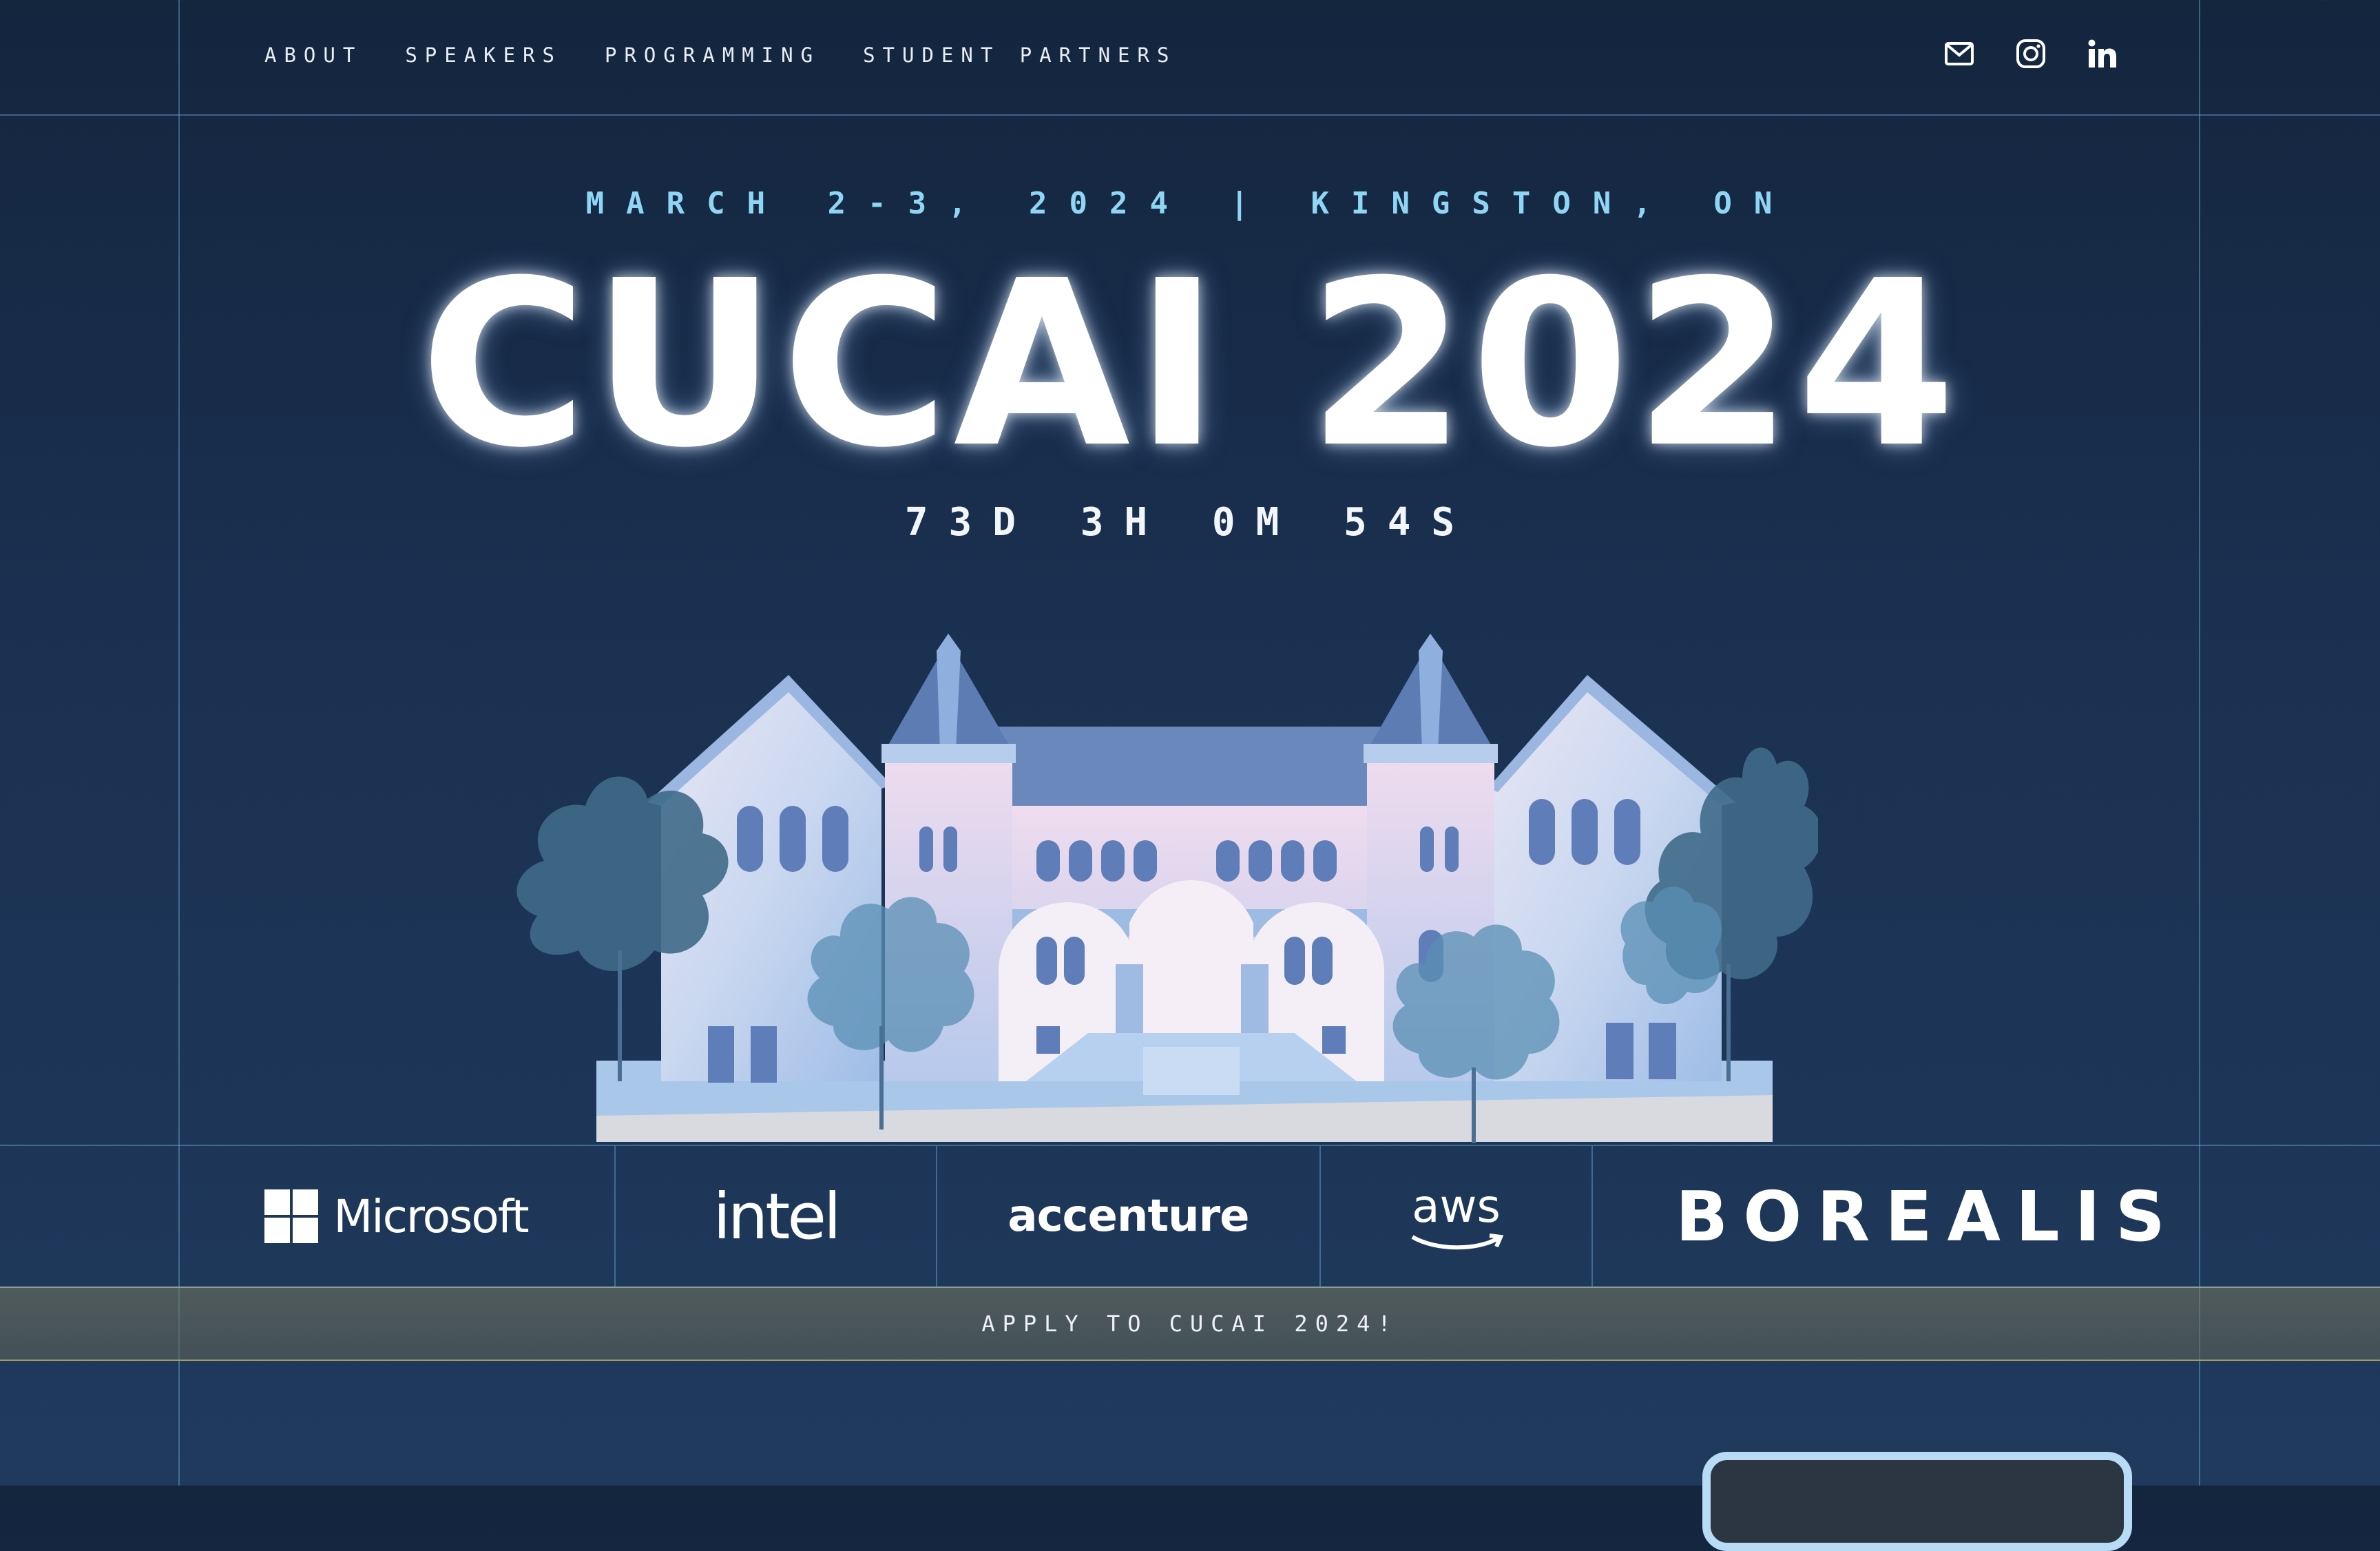 The image size is (2380, 1551). What do you see at coordinates (1190, 365) in the screenshot?
I see `page-title: CUCAI 2024` at bounding box center [1190, 365].